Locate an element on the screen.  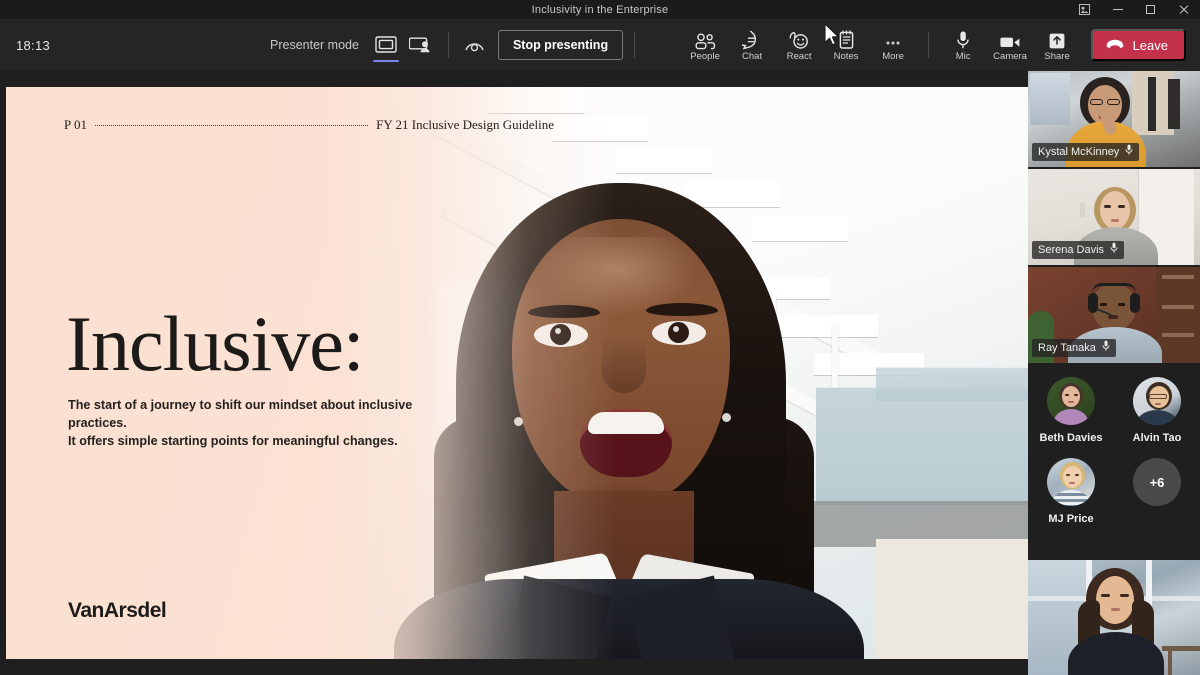
meeting-clock: 18:13 is located at coordinates (33, 45).